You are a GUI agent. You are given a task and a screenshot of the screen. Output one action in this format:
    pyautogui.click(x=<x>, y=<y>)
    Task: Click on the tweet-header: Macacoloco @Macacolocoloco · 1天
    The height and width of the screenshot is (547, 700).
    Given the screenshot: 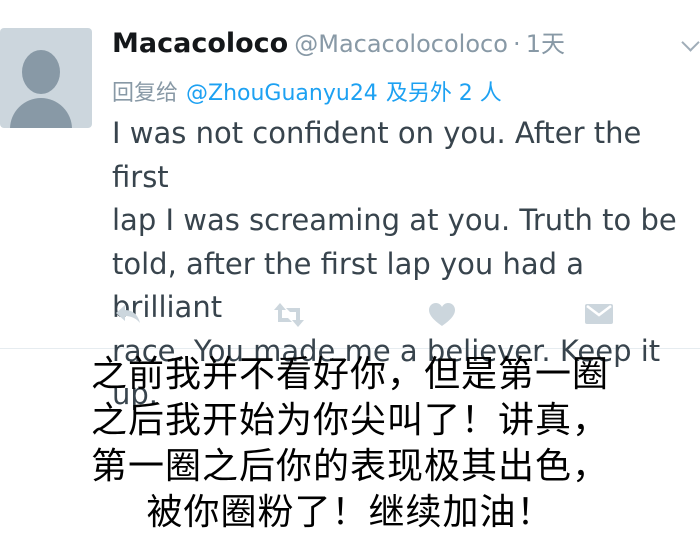 What is the action you would take?
    pyautogui.click(x=338, y=41)
    